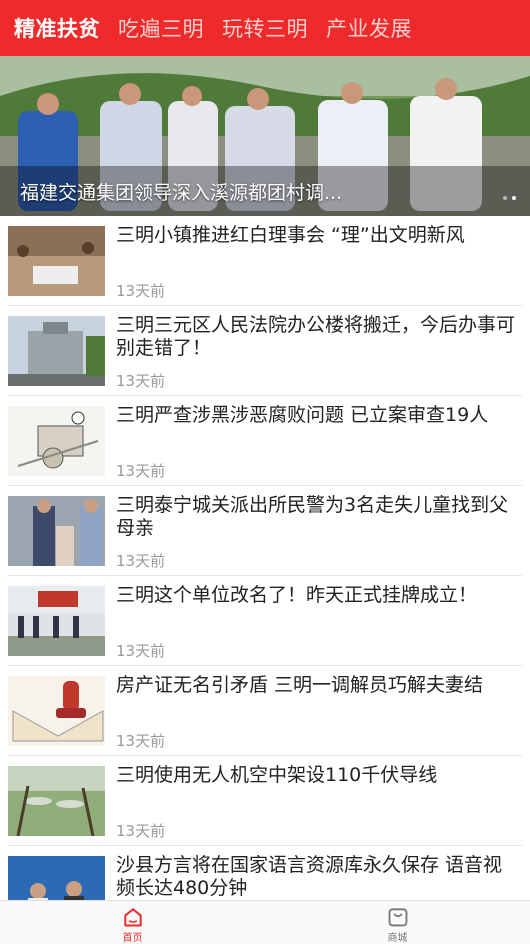 Image resolution: width=530 pixels, height=944 pixels. What do you see at coordinates (369, 28) in the screenshot?
I see `tab-chanye-fazhan: 产业发展` at bounding box center [369, 28].